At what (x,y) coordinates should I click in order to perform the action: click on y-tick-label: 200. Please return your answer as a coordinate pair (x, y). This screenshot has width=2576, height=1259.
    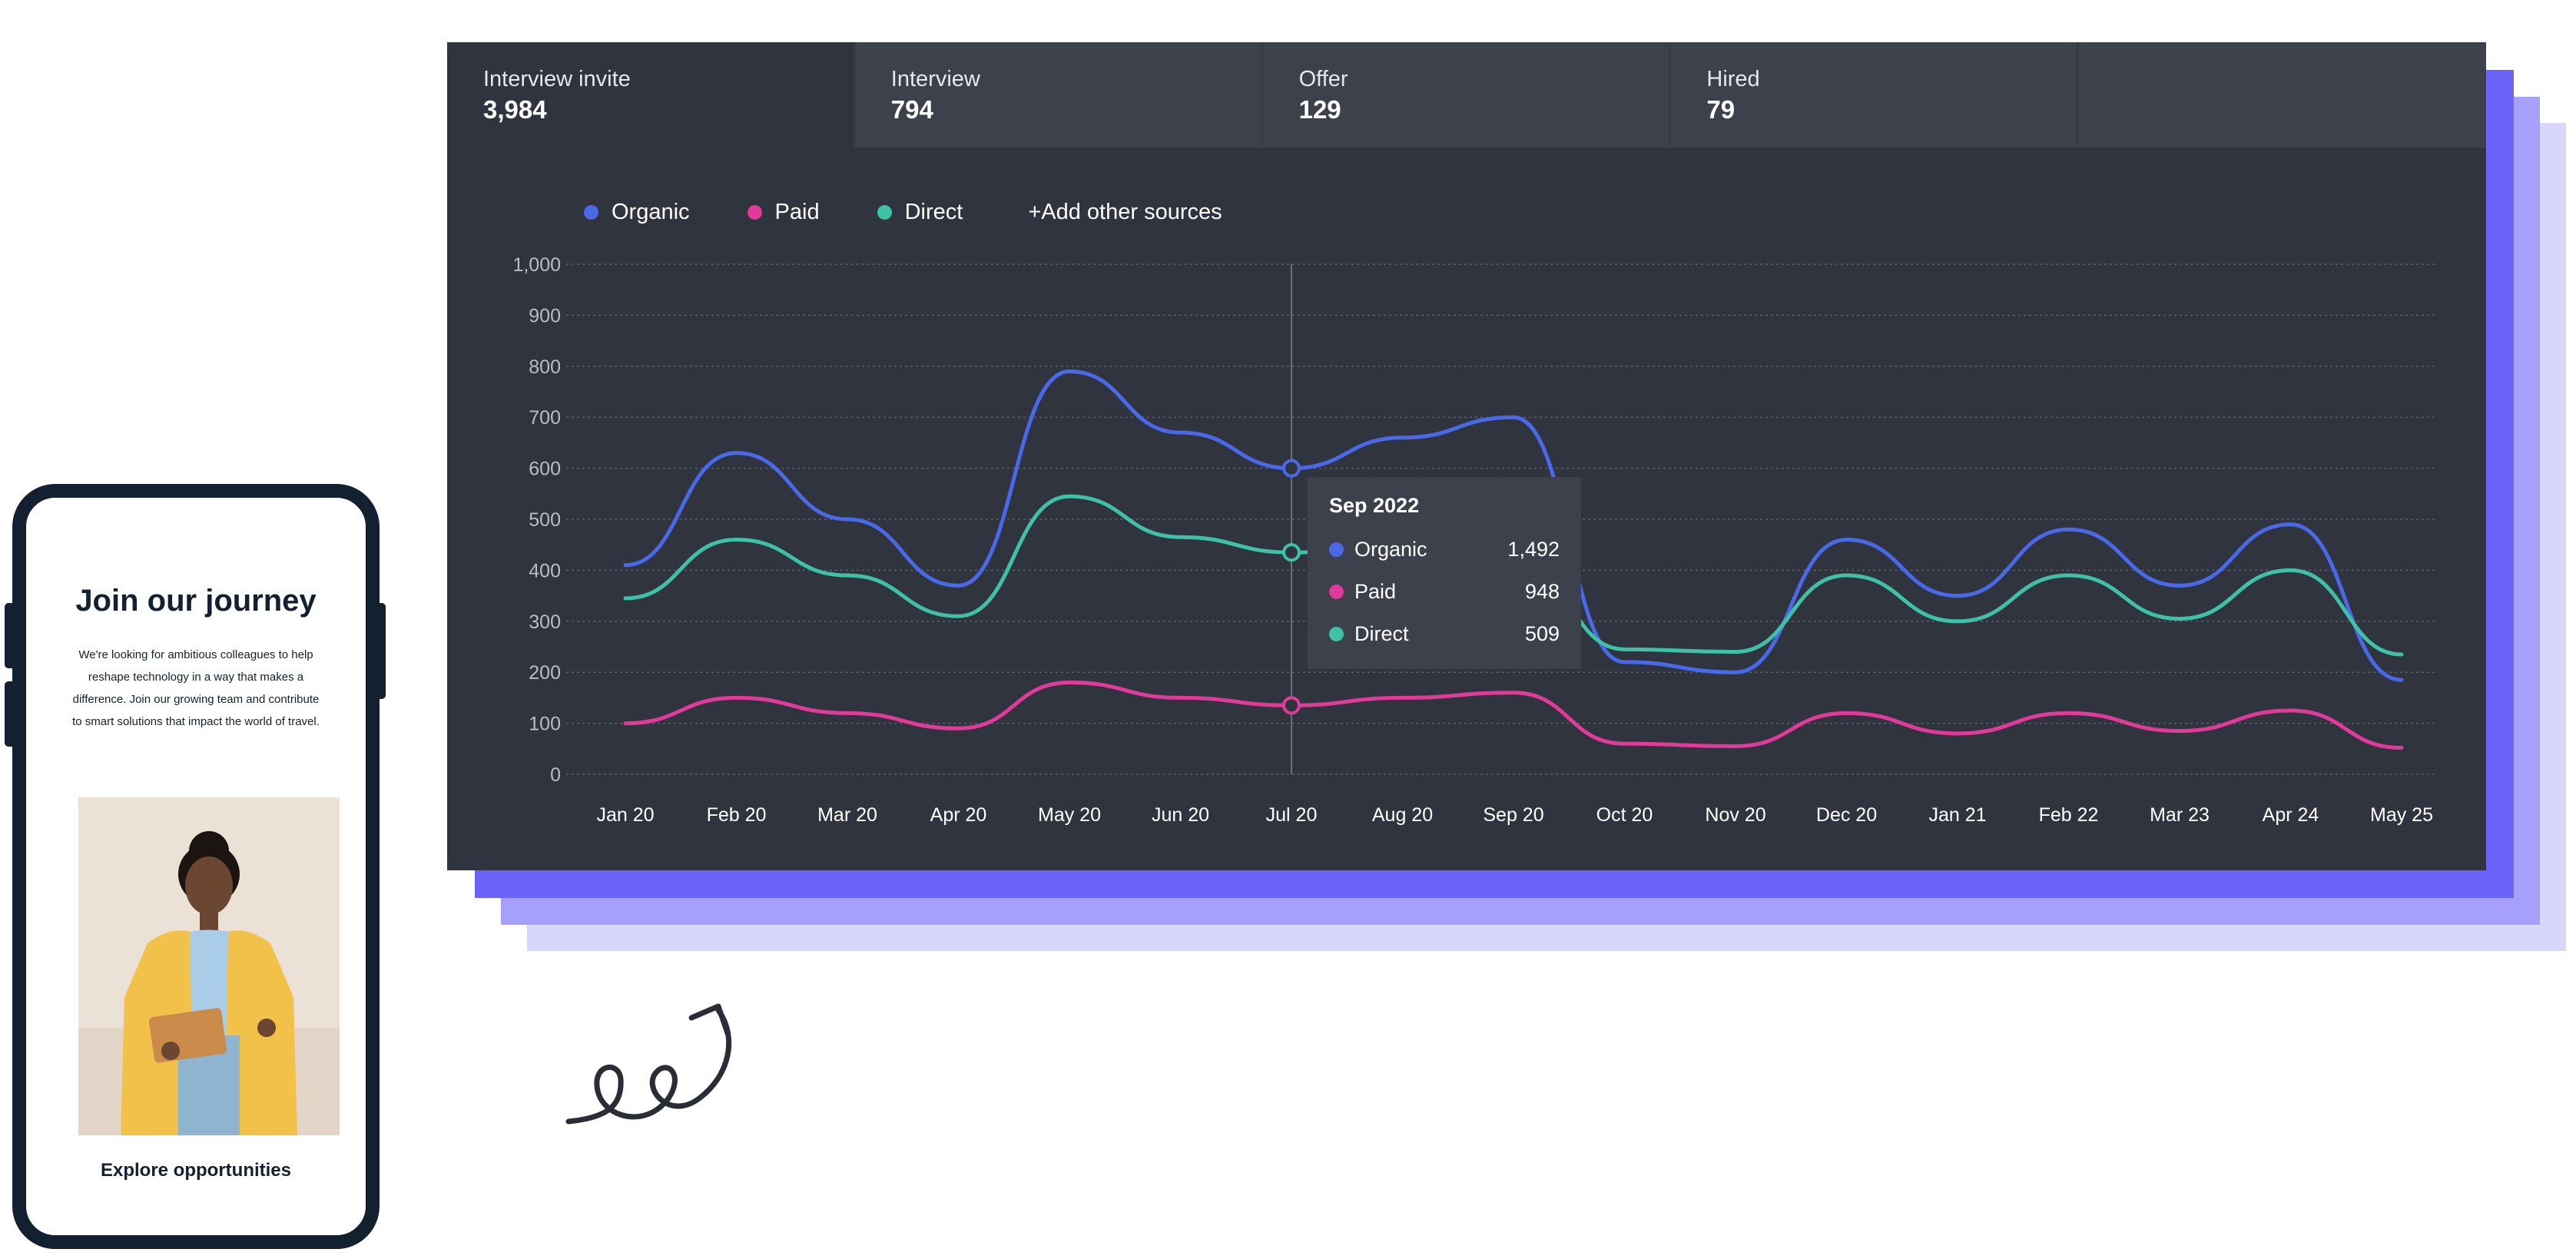
    Looking at the image, I should click on (545, 673).